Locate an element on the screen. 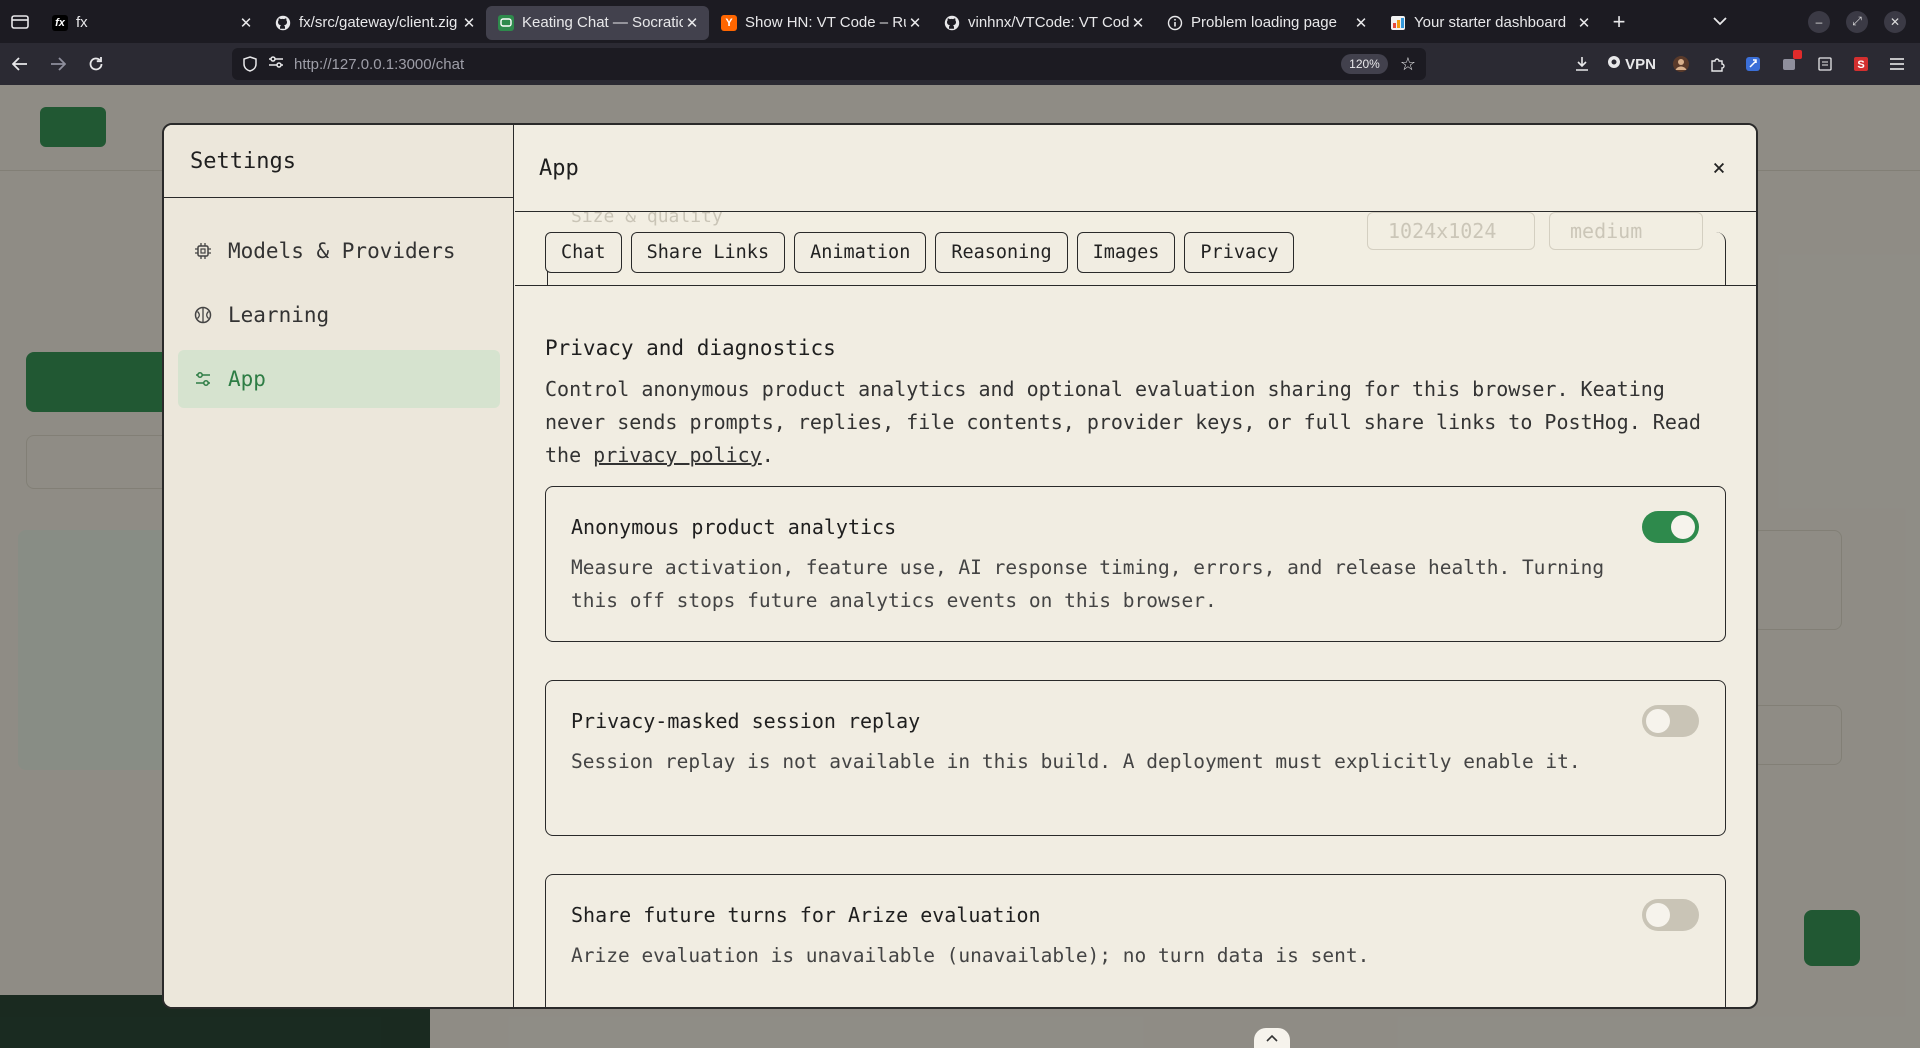 The width and height of the screenshot is (1920, 1048). s-extension-icon: S is located at coordinates (1861, 64).